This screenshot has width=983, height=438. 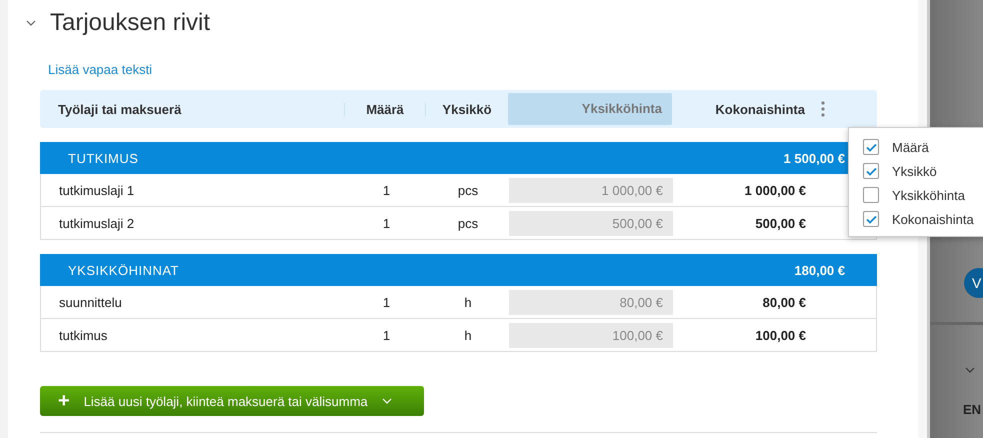 I want to click on menu-item: Yksikkö, so click(x=923, y=171).